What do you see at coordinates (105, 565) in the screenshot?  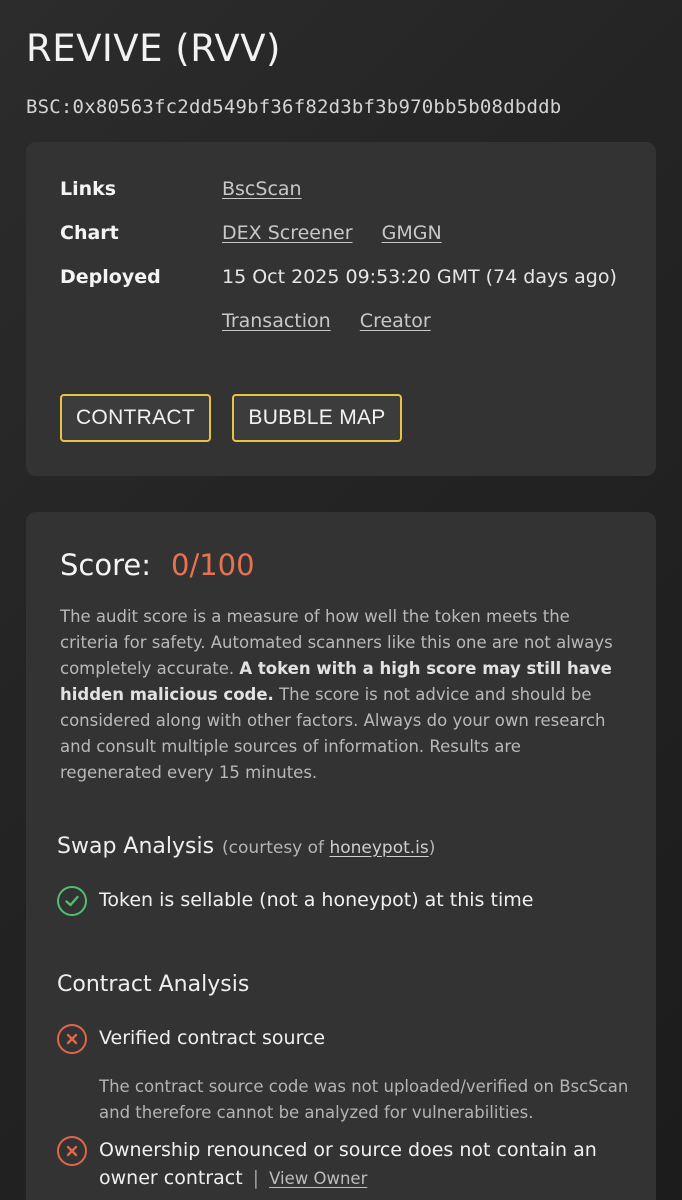 I see `score-label: Score:` at bounding box center [105, 565].